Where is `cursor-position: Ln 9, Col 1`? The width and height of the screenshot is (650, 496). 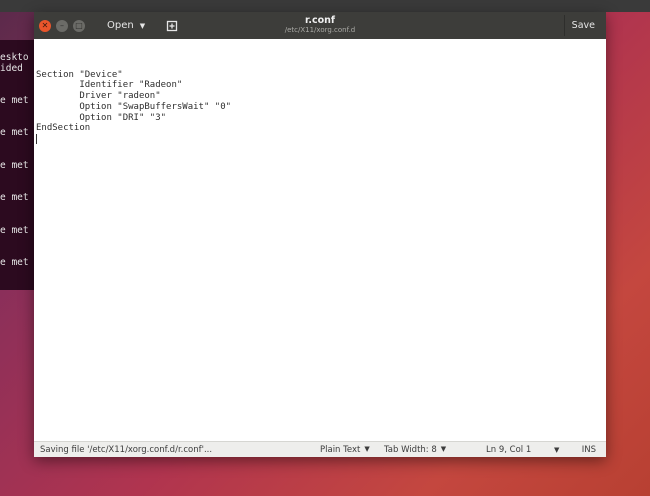 cursor-position: Ln 9, Col 1 is located at coordinates (508, 450).